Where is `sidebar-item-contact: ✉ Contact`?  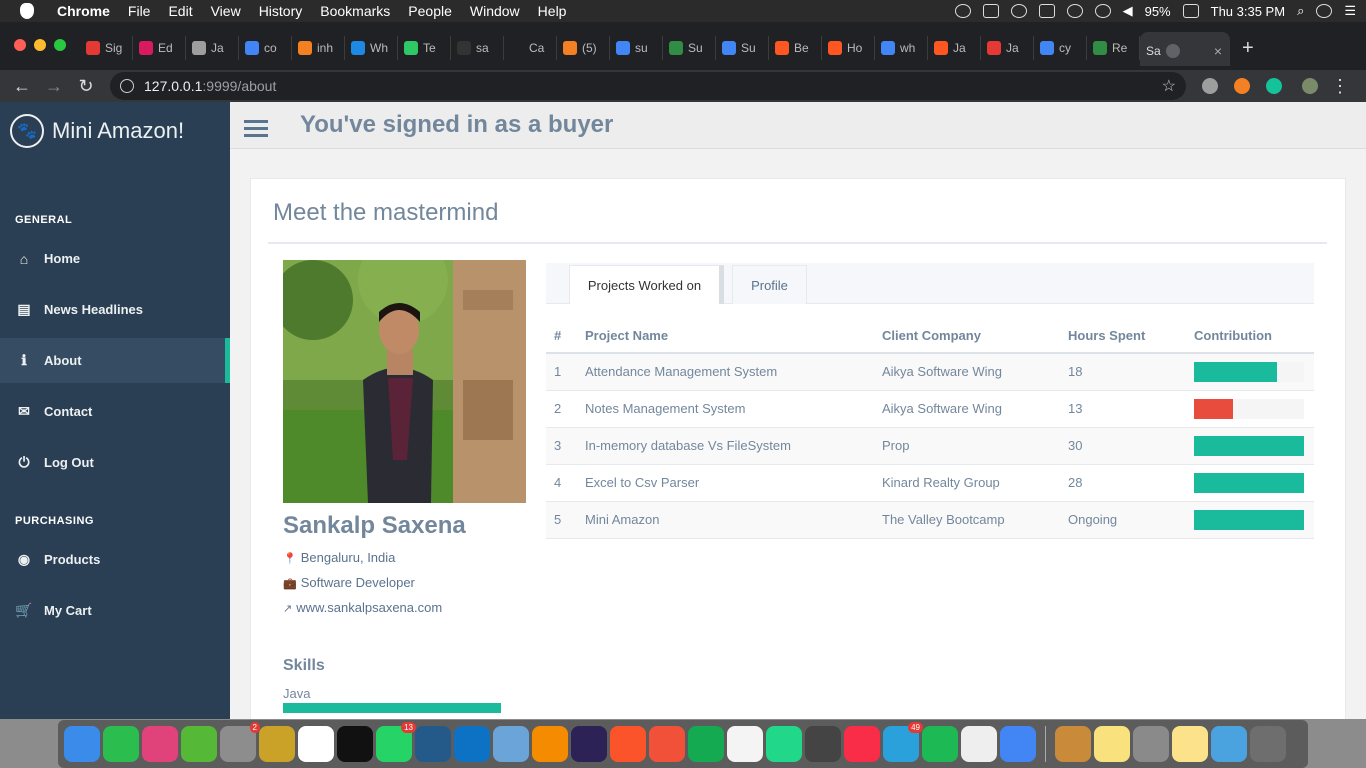
sidebar-item-contact: ✉ Contact is located at coordinates (115, 411).